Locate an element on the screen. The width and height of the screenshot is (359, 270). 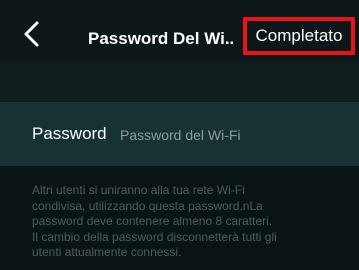
done-button: Completato is located at coordinates (299, 36).